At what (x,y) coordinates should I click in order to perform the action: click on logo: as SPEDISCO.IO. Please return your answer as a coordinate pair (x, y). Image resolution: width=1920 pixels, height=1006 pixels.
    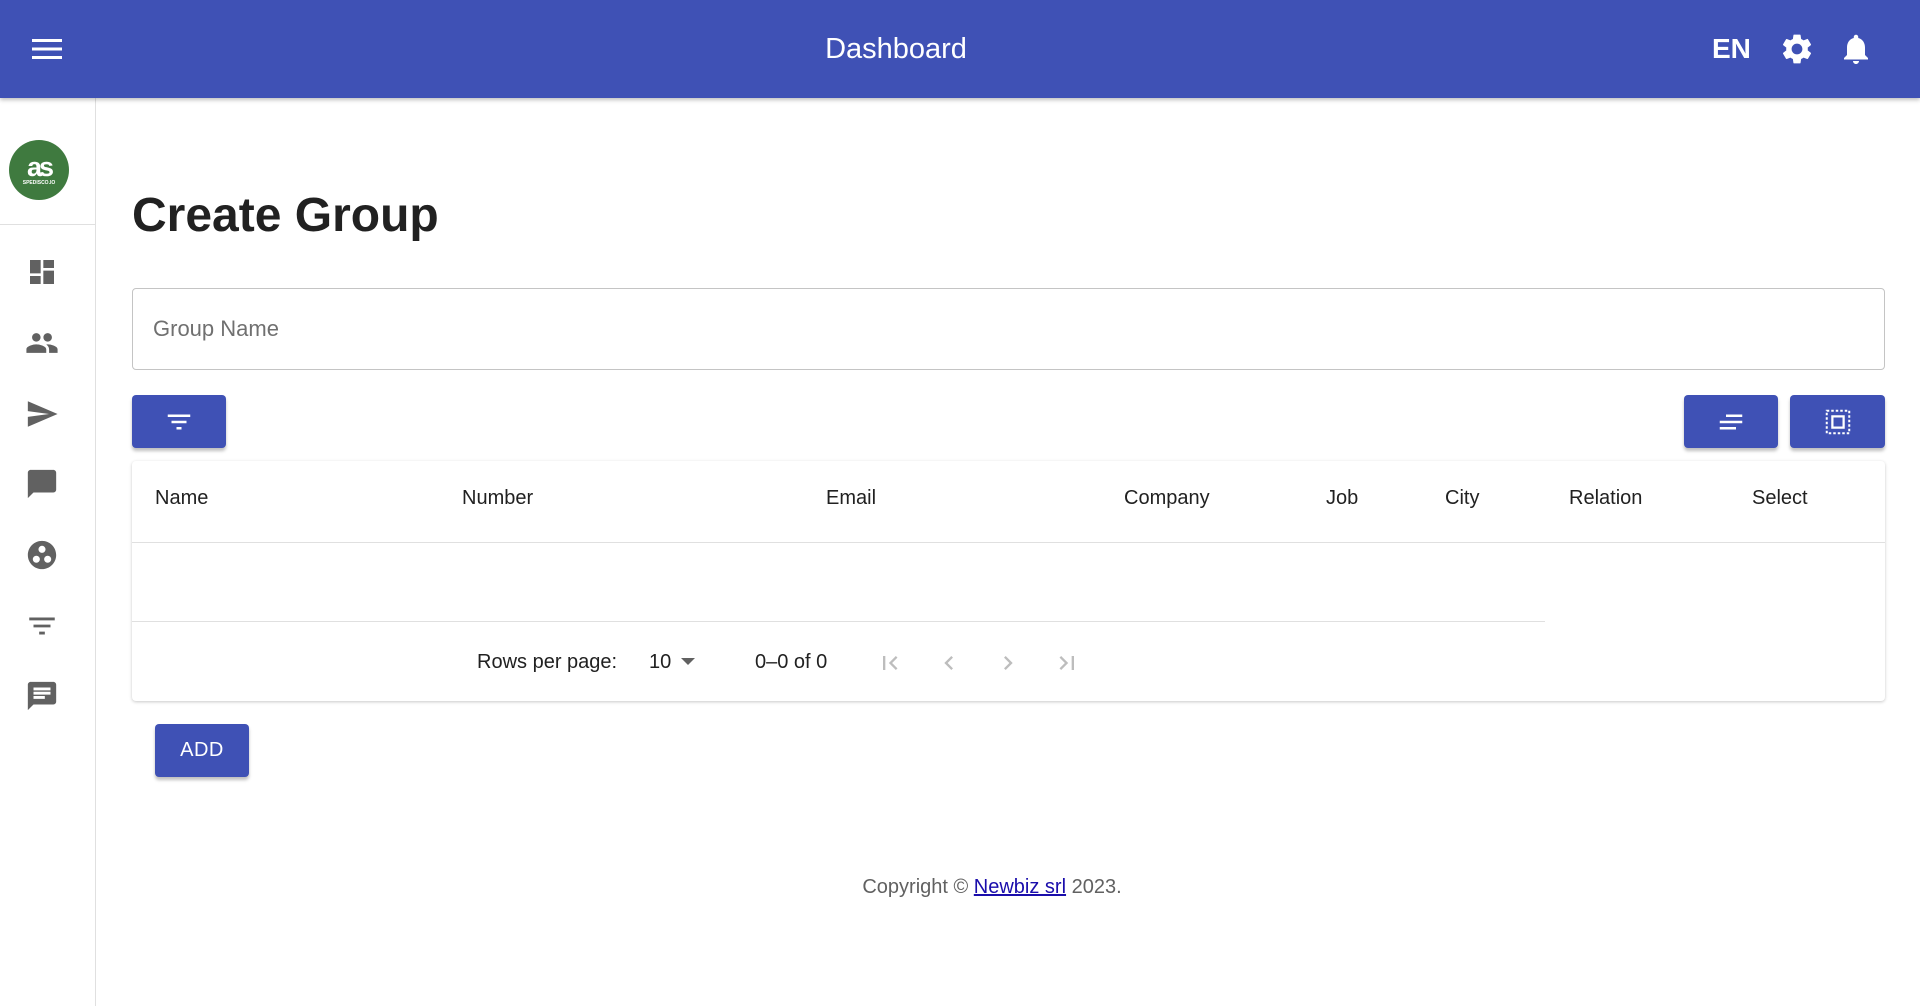
    Looking at the image, I should click on (39, 170).